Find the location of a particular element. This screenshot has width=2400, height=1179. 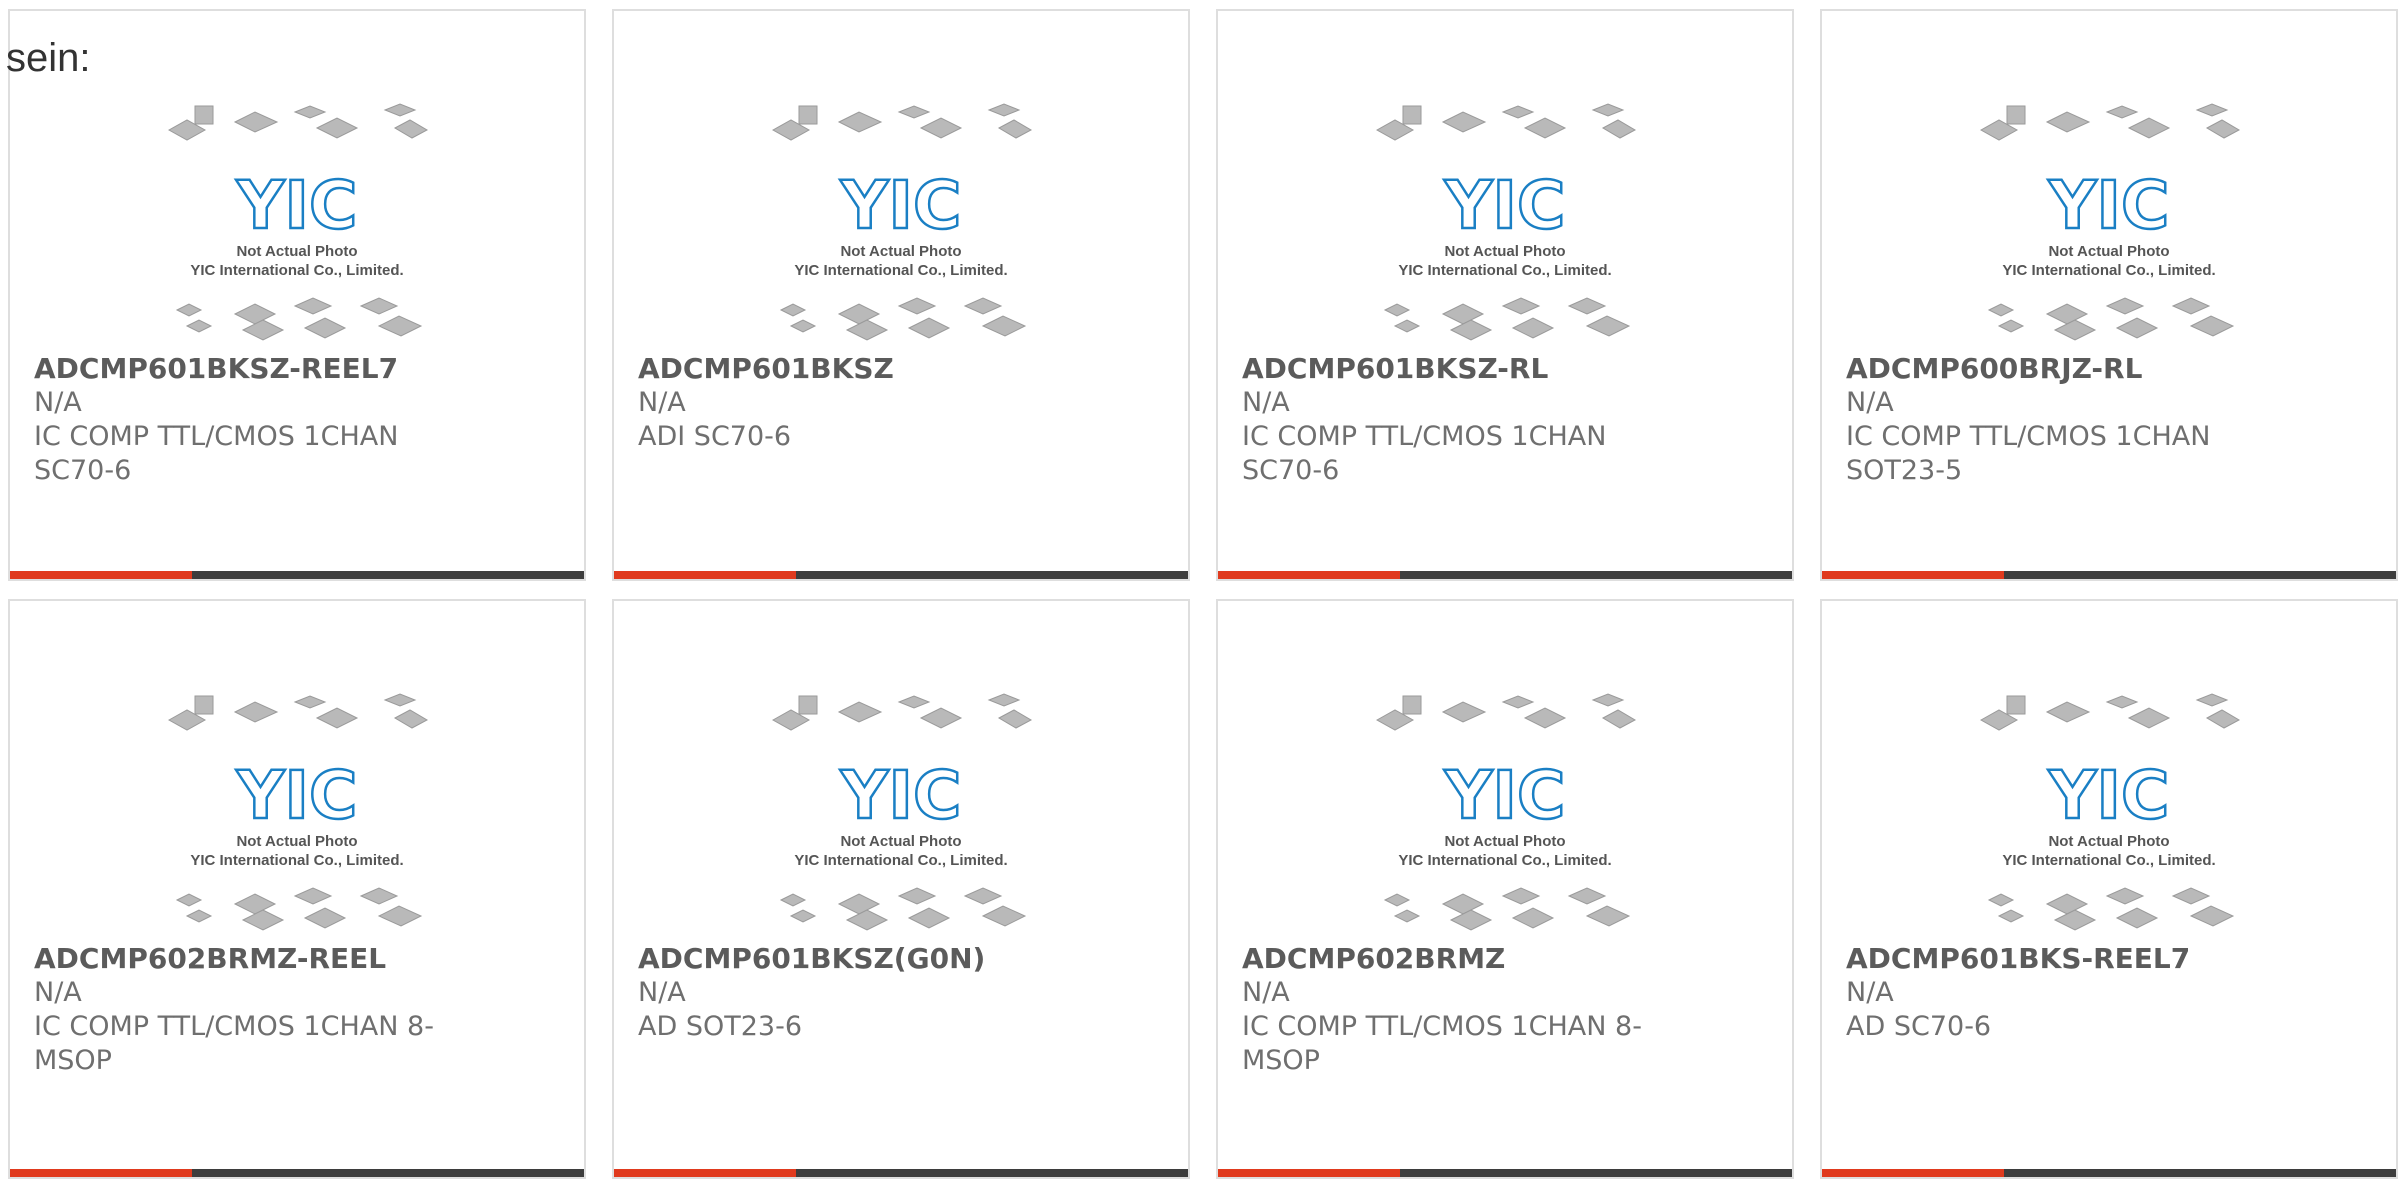

part-number: ADCMP602BRMZ is located at coordinates (1507, 959).